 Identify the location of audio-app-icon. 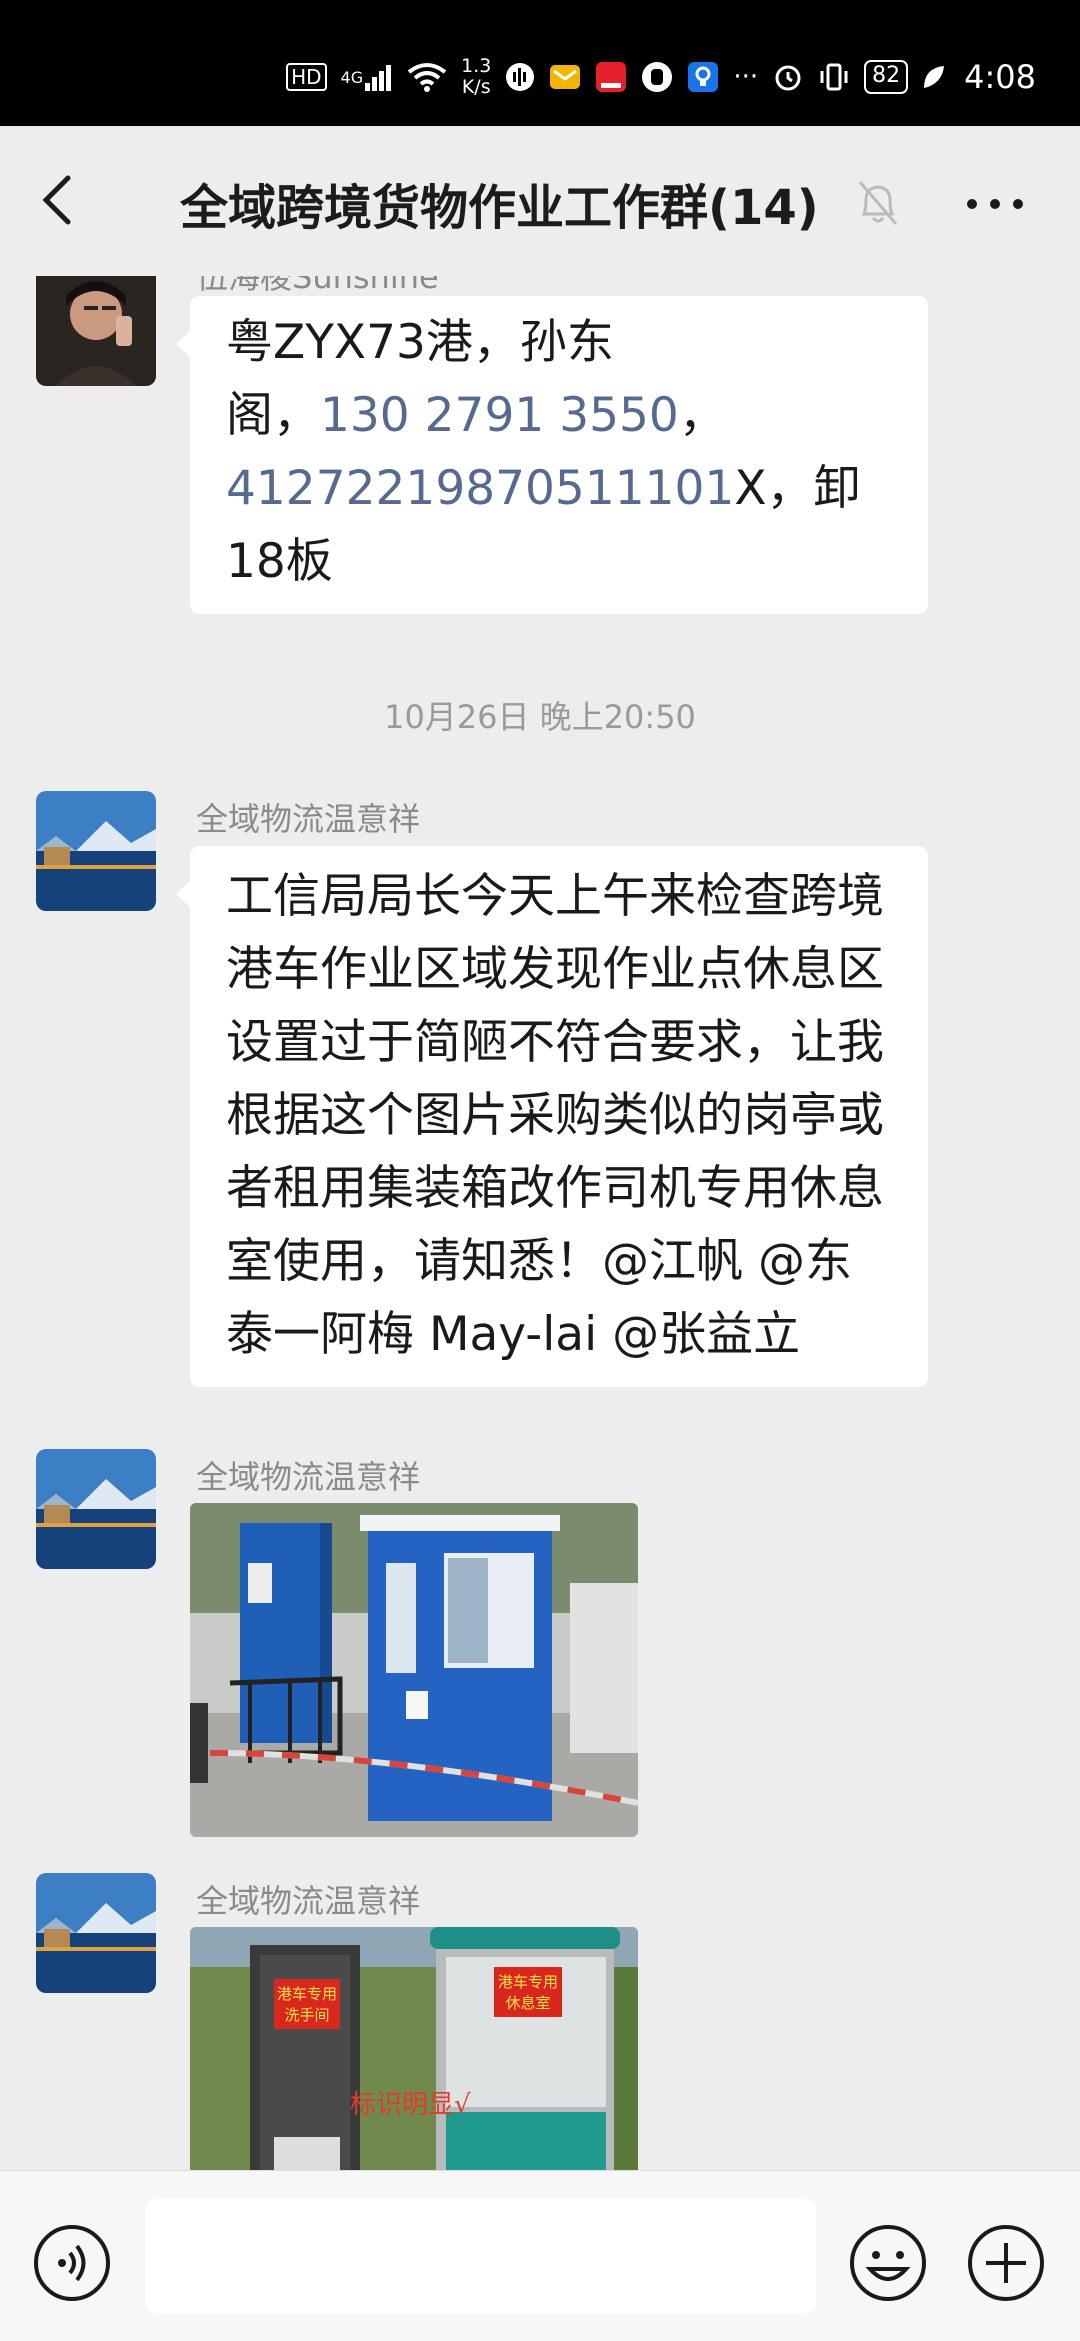
(520, 77).